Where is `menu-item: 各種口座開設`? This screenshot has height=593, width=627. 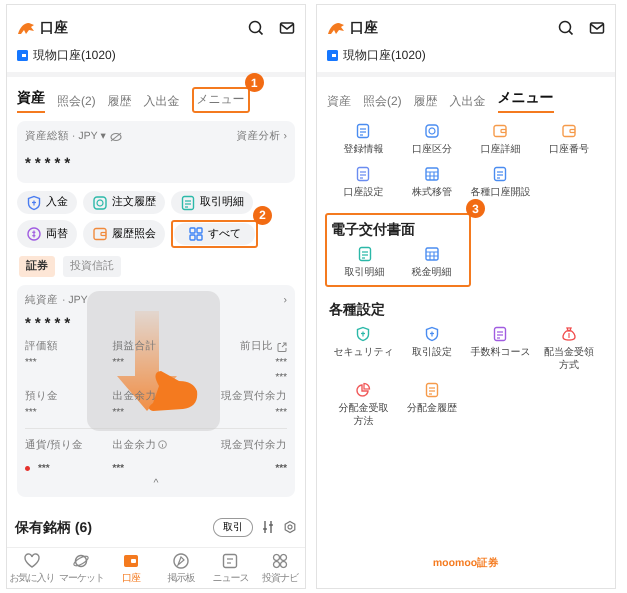 menu-item: 各種口座開設 is located at coordinates (500, 182).